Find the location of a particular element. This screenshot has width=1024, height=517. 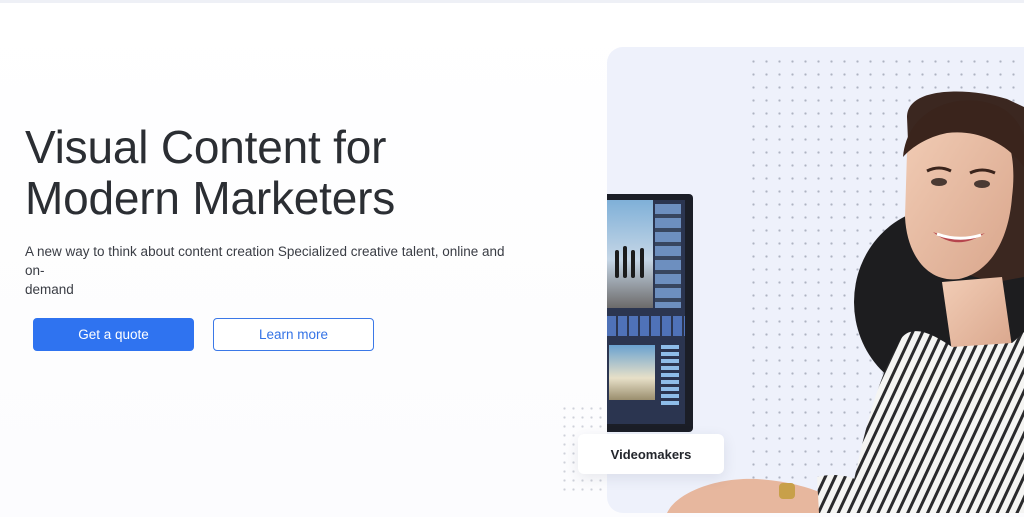

hero-subtitle-line-2: demand is located at coordinates (49, 289).